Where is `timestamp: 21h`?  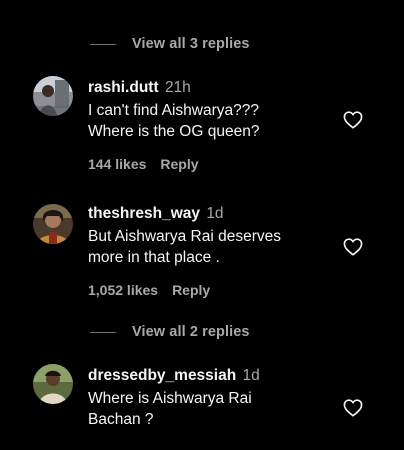 timestamp: 21h is located at coordinates (177, 87).